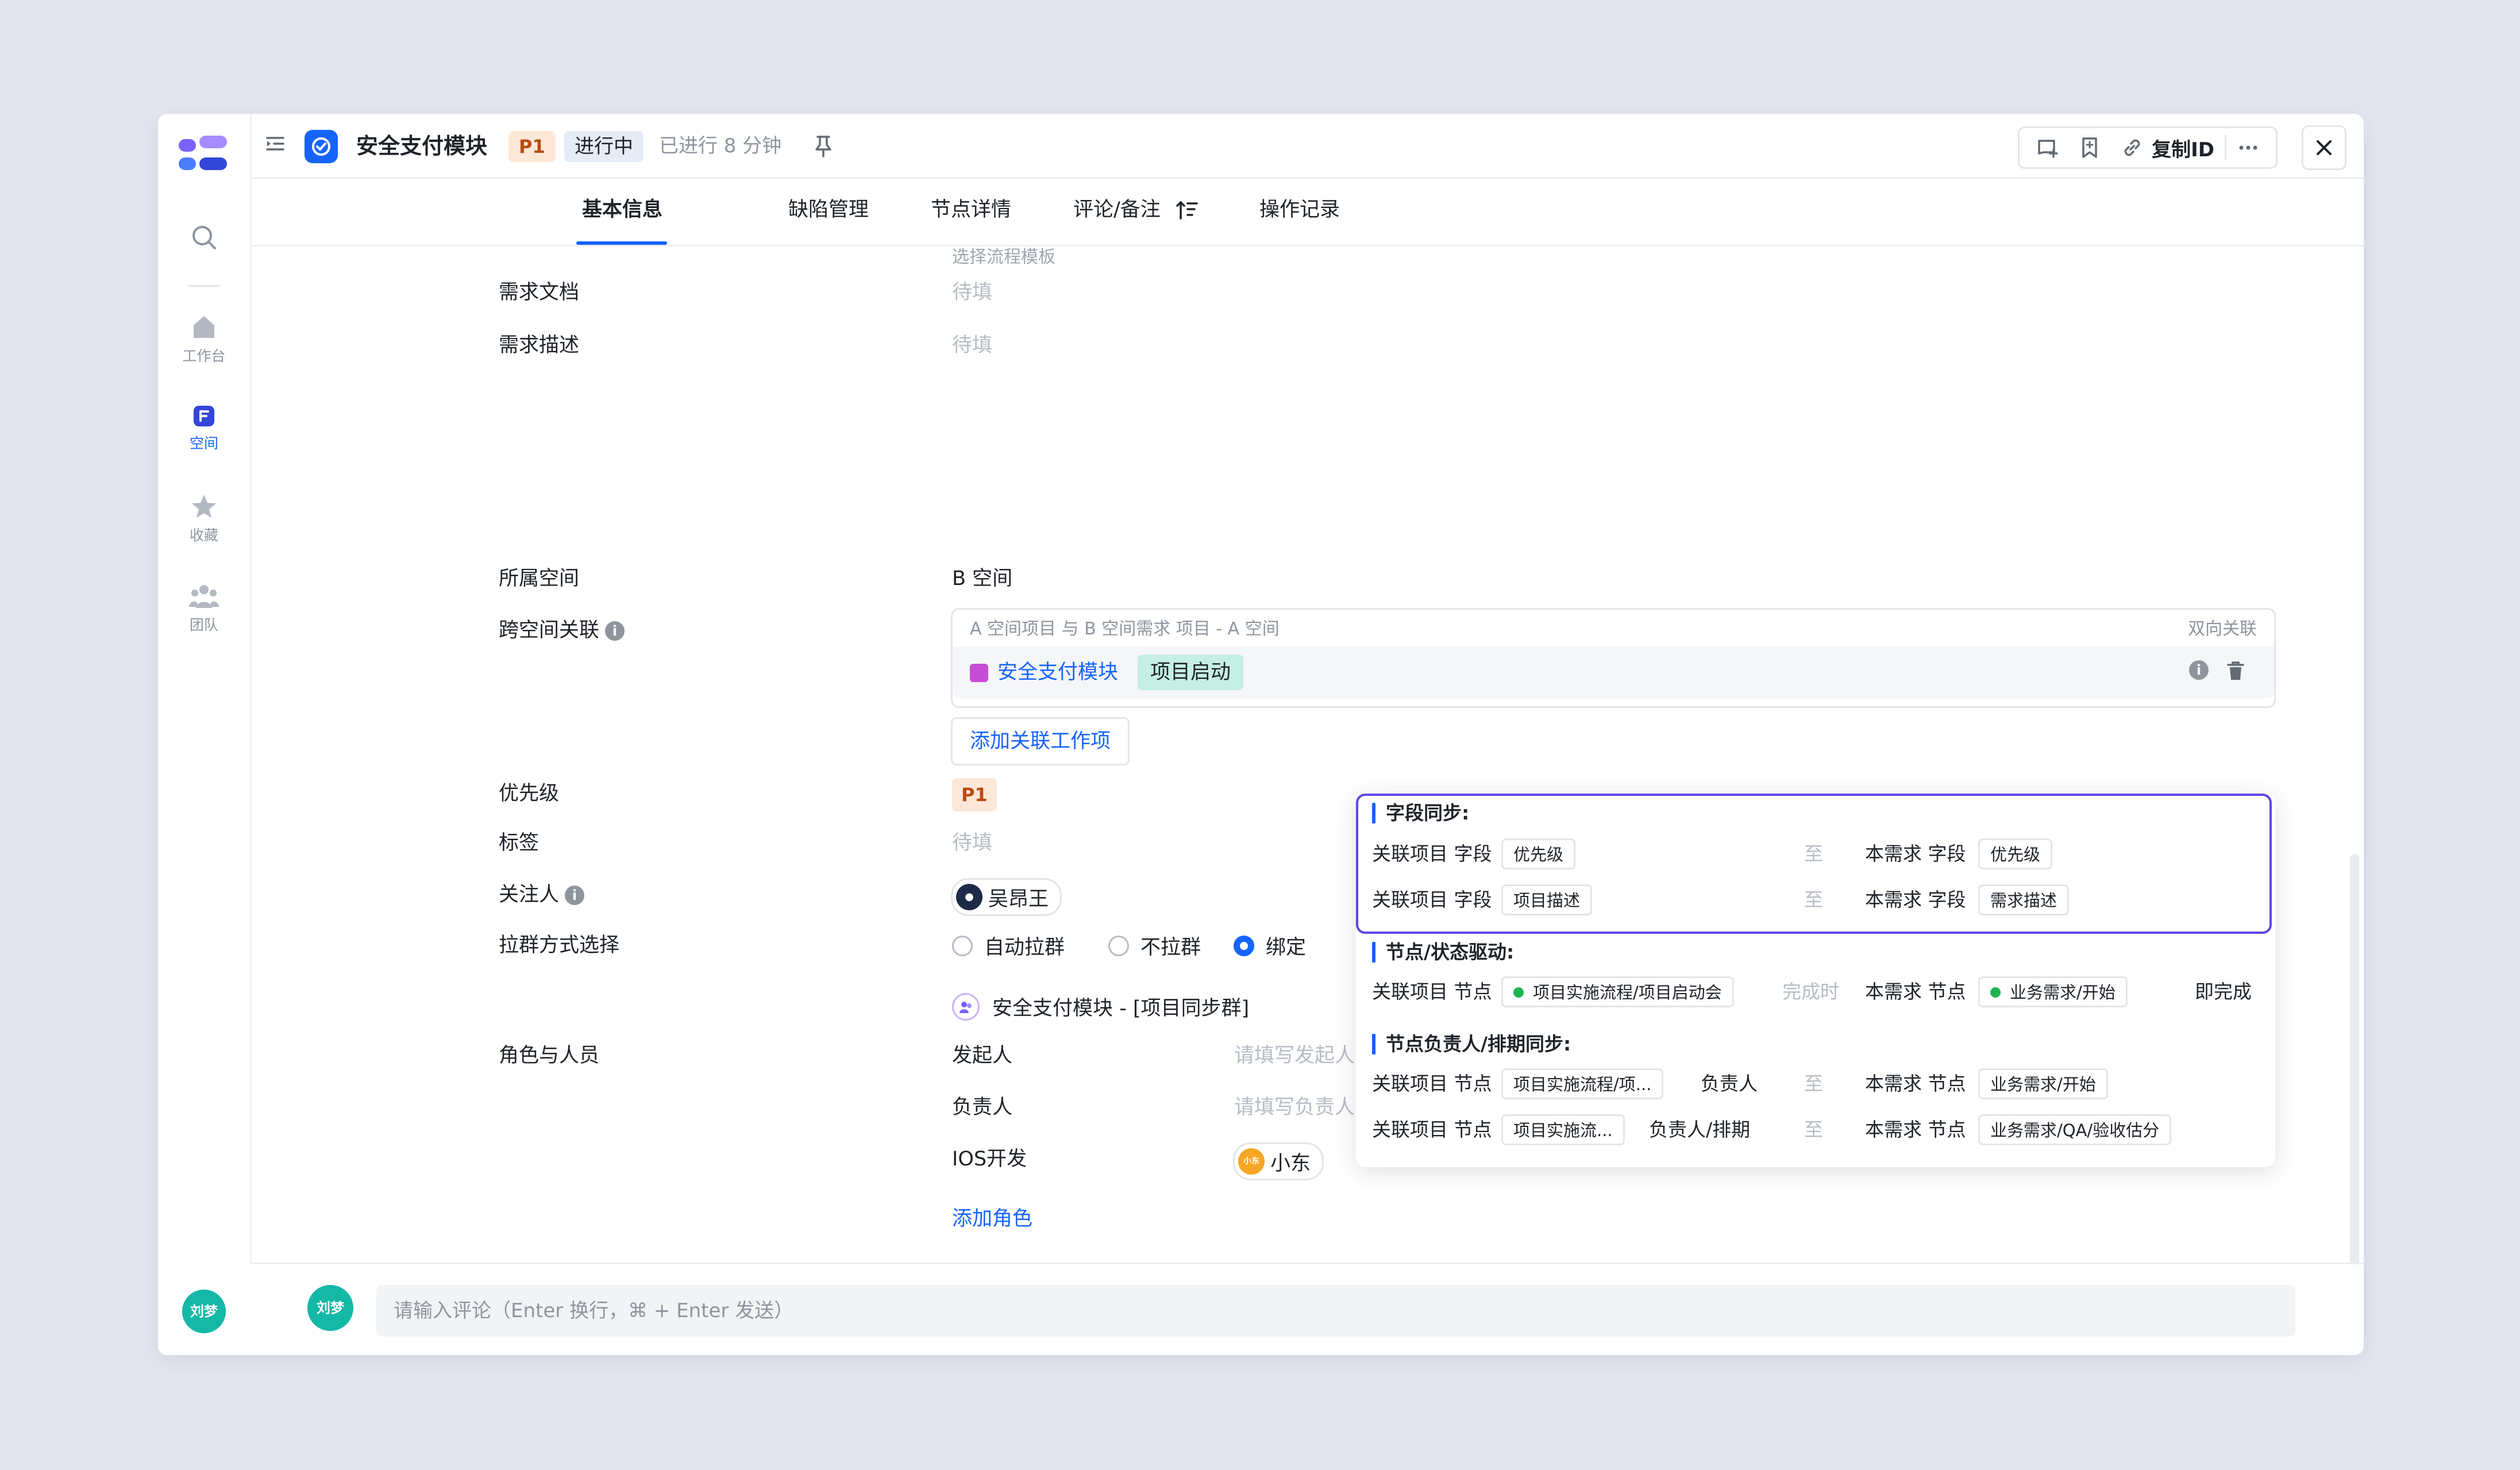  Describe the element at coordinates (604, 146) in the screenshot. I see `status-badge: 进行中` at that location.